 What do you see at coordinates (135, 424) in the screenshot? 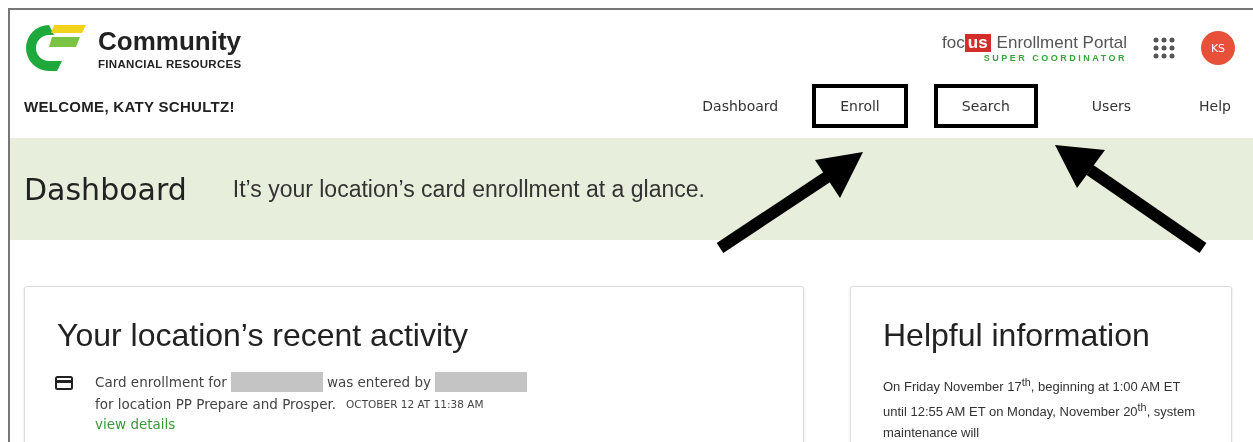
I see `view-details-link: view details` at bounding box center [135, 424].